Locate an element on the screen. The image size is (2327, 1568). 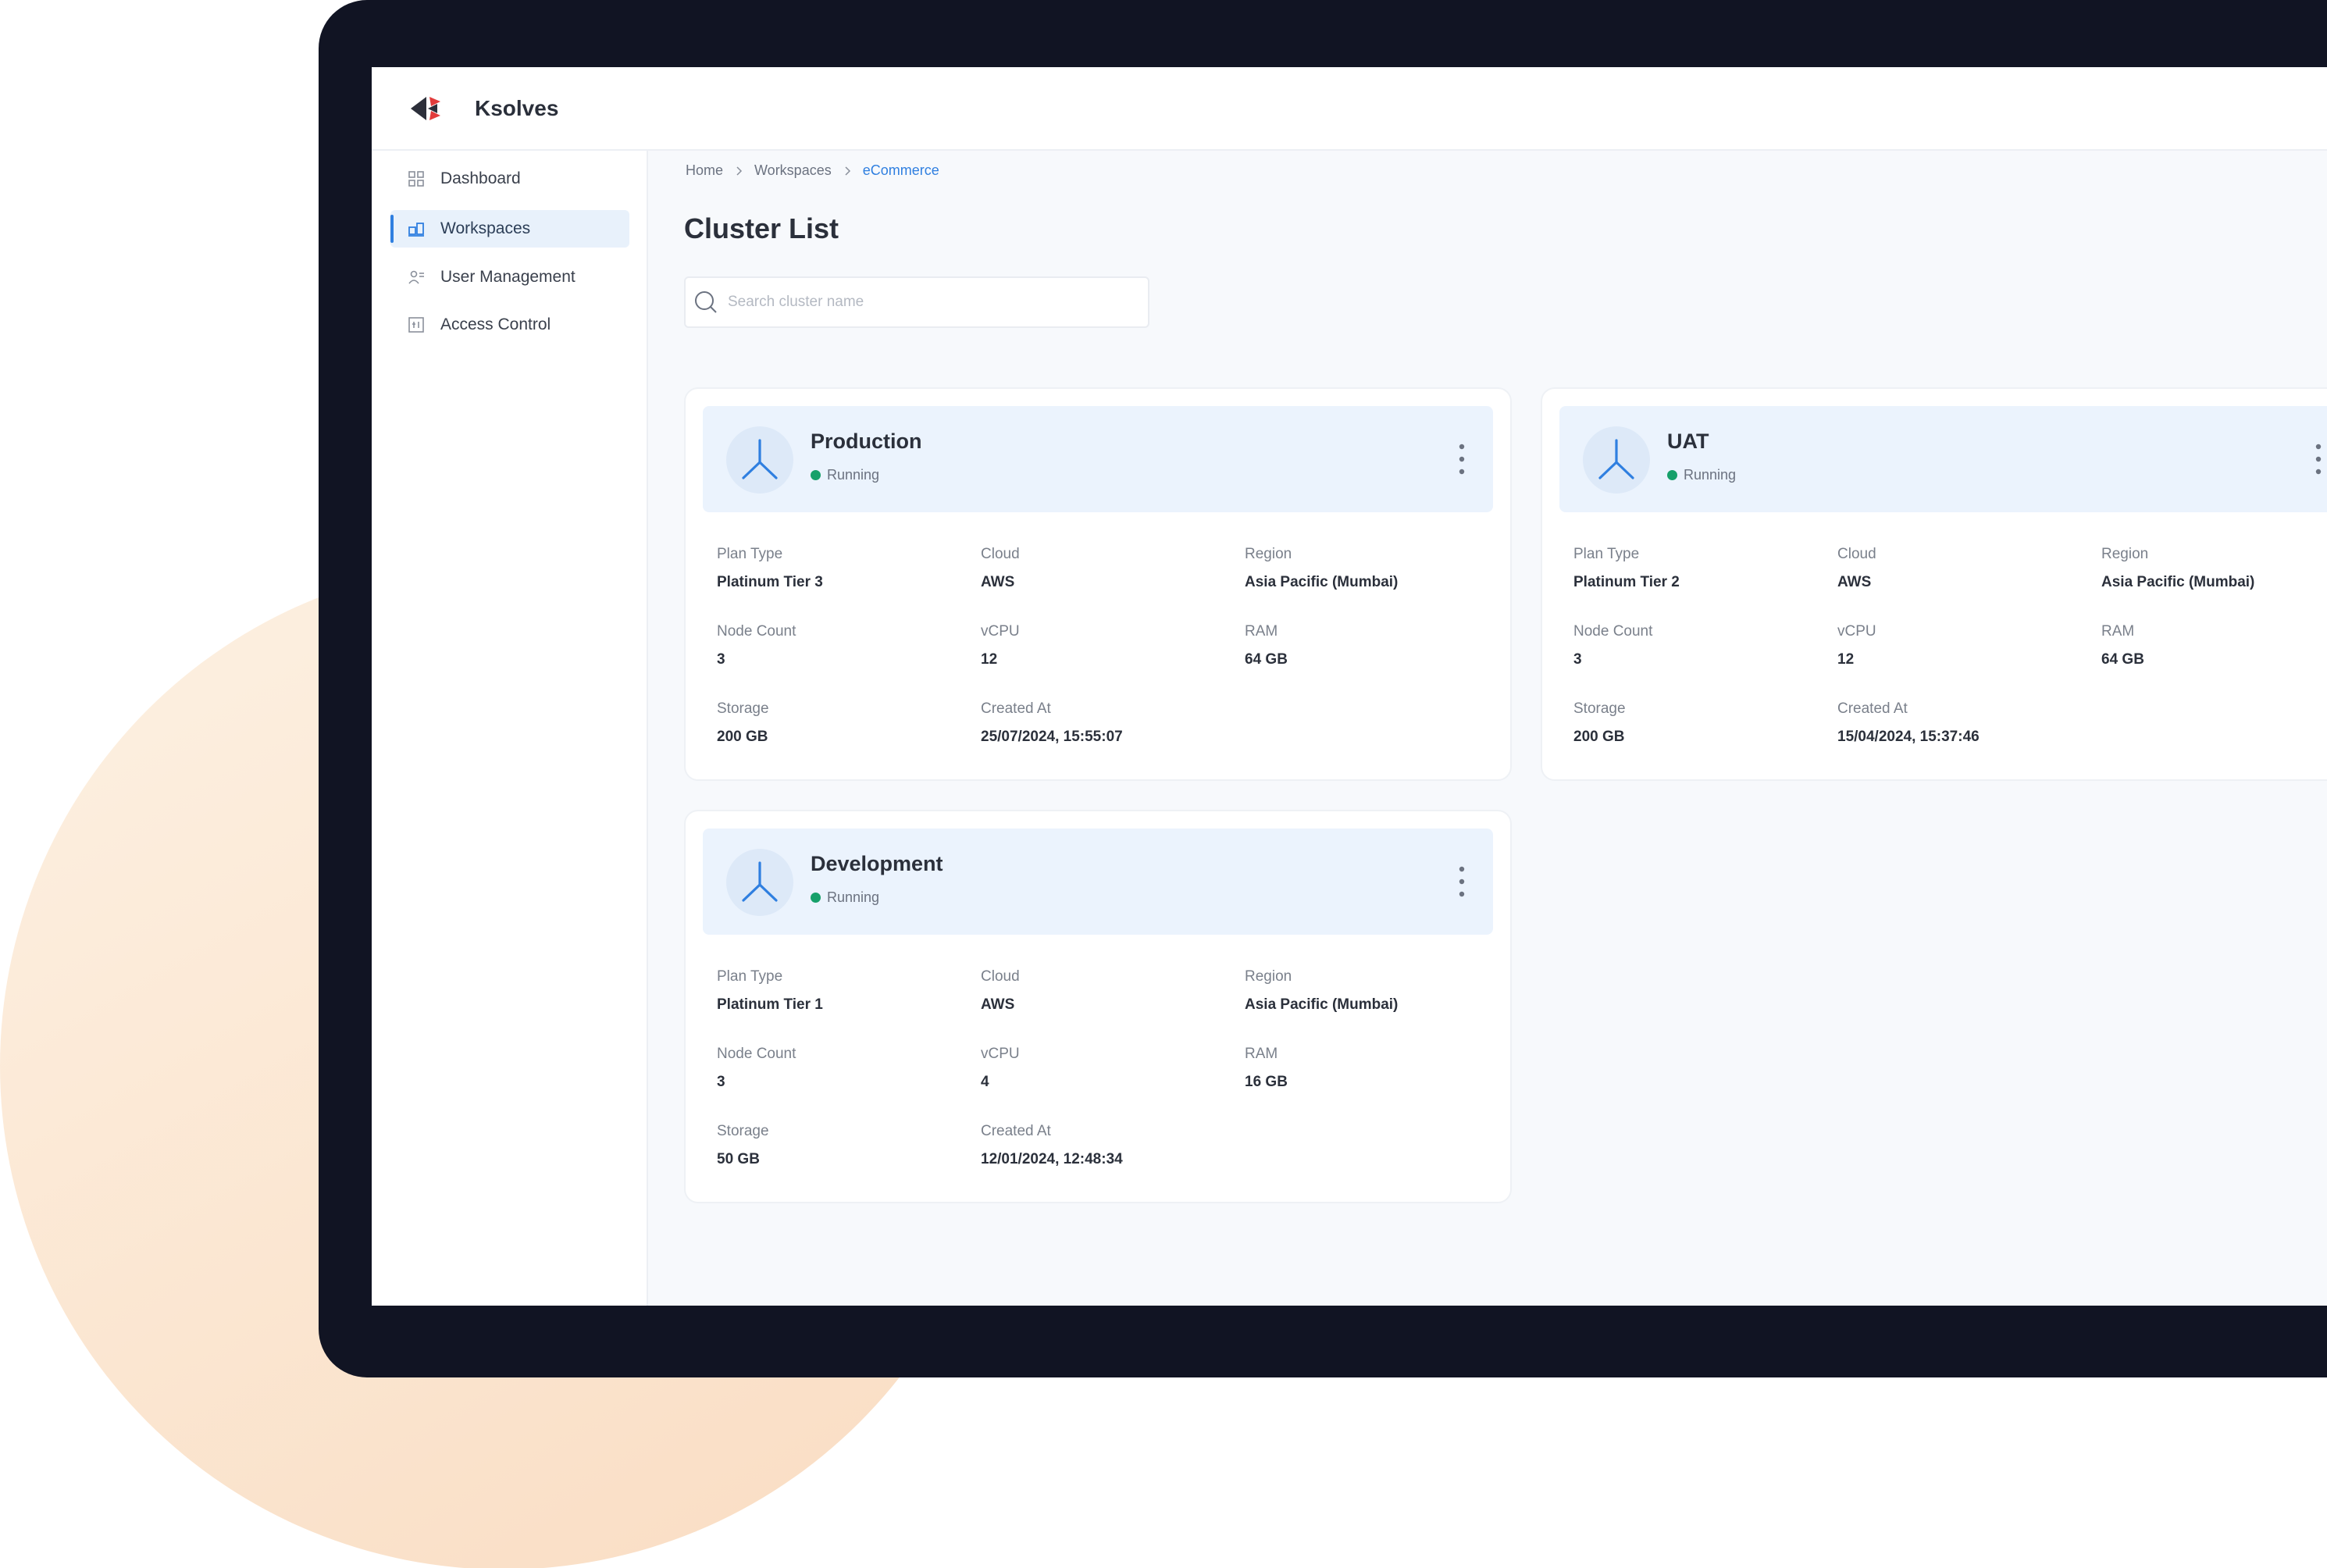
sidebar-item-access-control: Access Control is located at coordinates (509, 325).